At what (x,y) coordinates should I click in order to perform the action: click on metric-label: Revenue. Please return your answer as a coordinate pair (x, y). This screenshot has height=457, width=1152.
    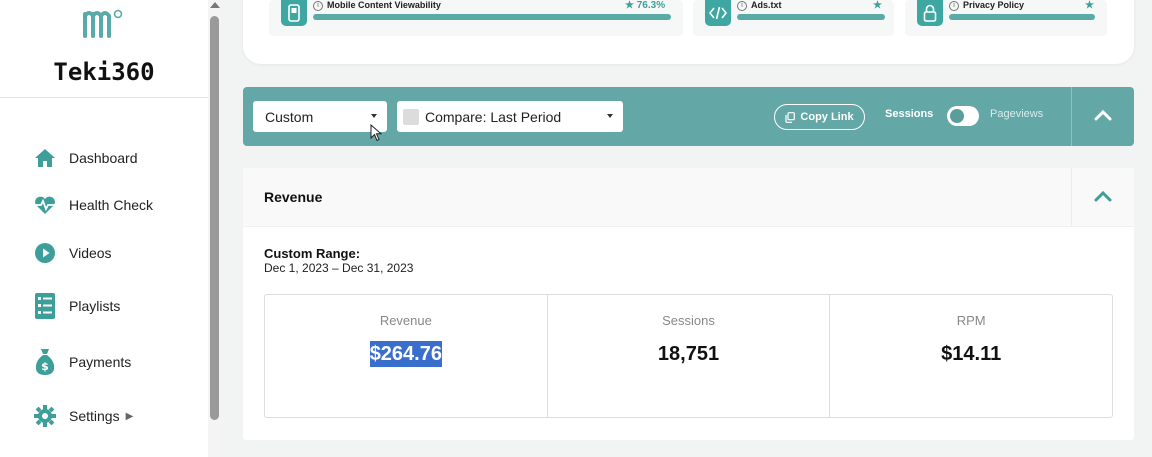
    Looking at the image, I should click on (405, 320).